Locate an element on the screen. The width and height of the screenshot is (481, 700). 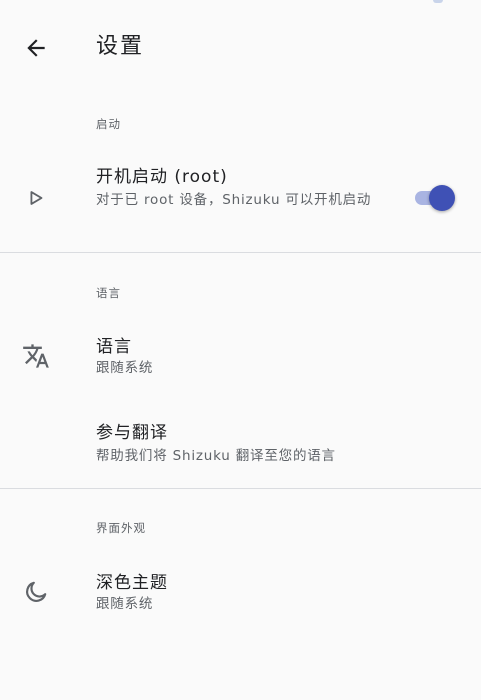
start-on-boot-switch is located at coordinates (434, 198).